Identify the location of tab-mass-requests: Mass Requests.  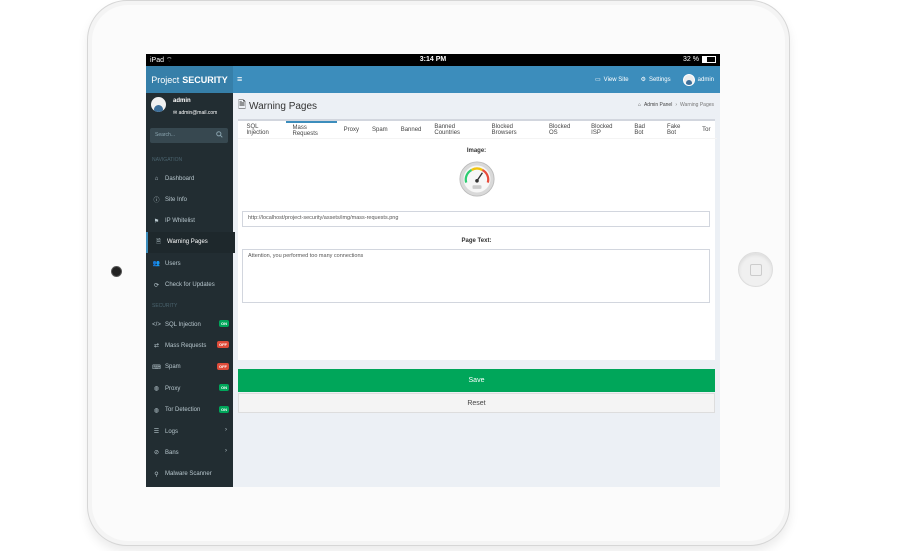
(312, 129).